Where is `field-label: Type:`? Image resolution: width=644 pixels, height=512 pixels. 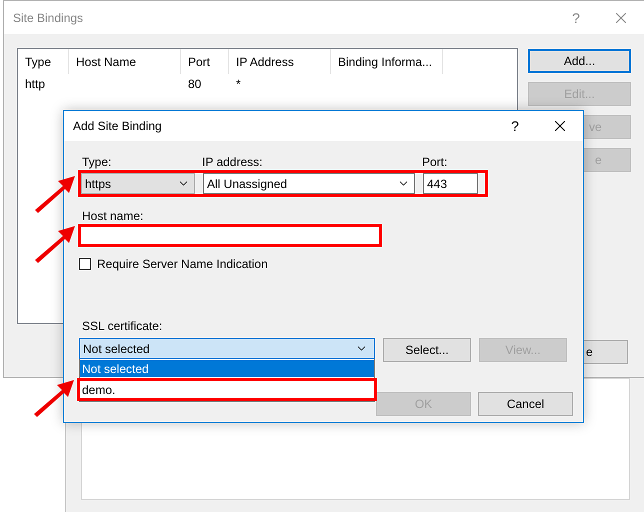
field-label: Type: is located at coordinates (97, 162).